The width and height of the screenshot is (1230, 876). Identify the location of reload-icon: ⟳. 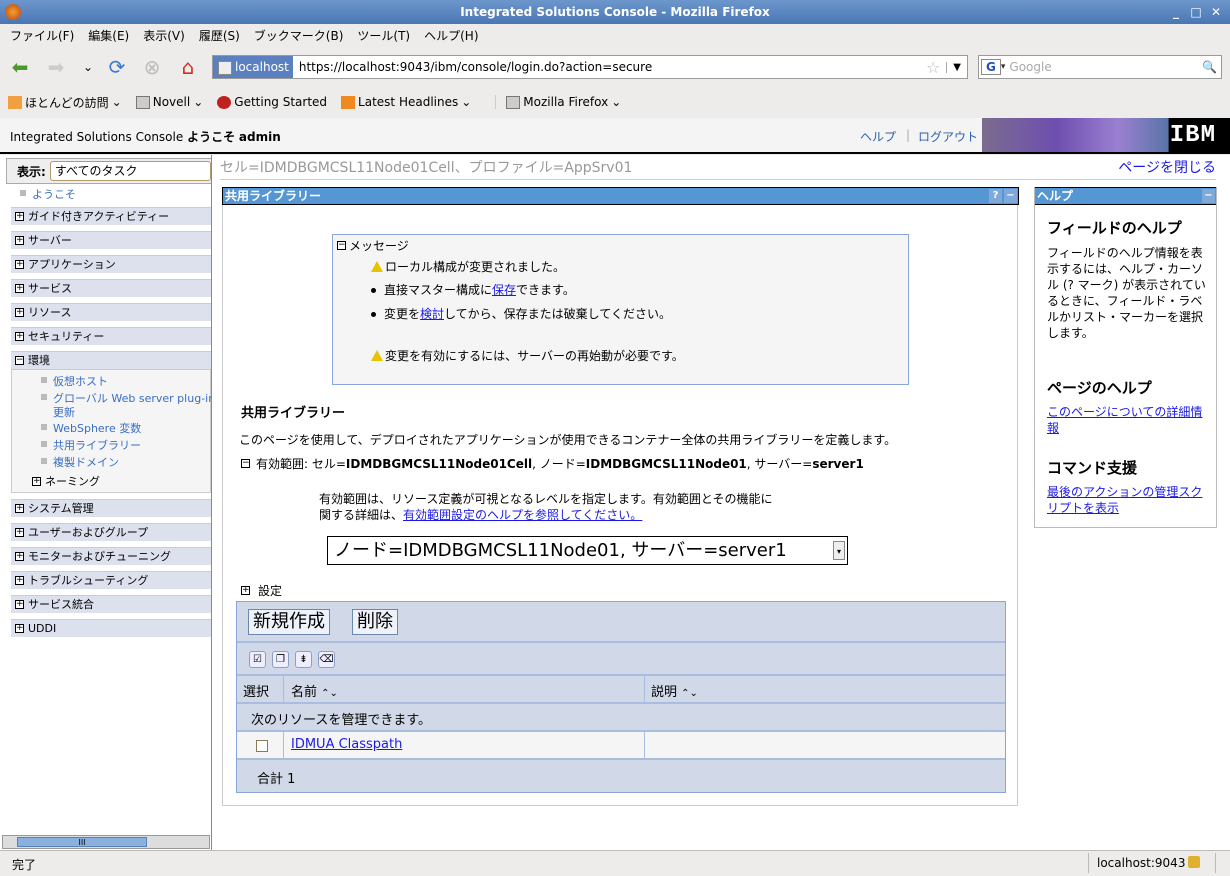
(117, 67).